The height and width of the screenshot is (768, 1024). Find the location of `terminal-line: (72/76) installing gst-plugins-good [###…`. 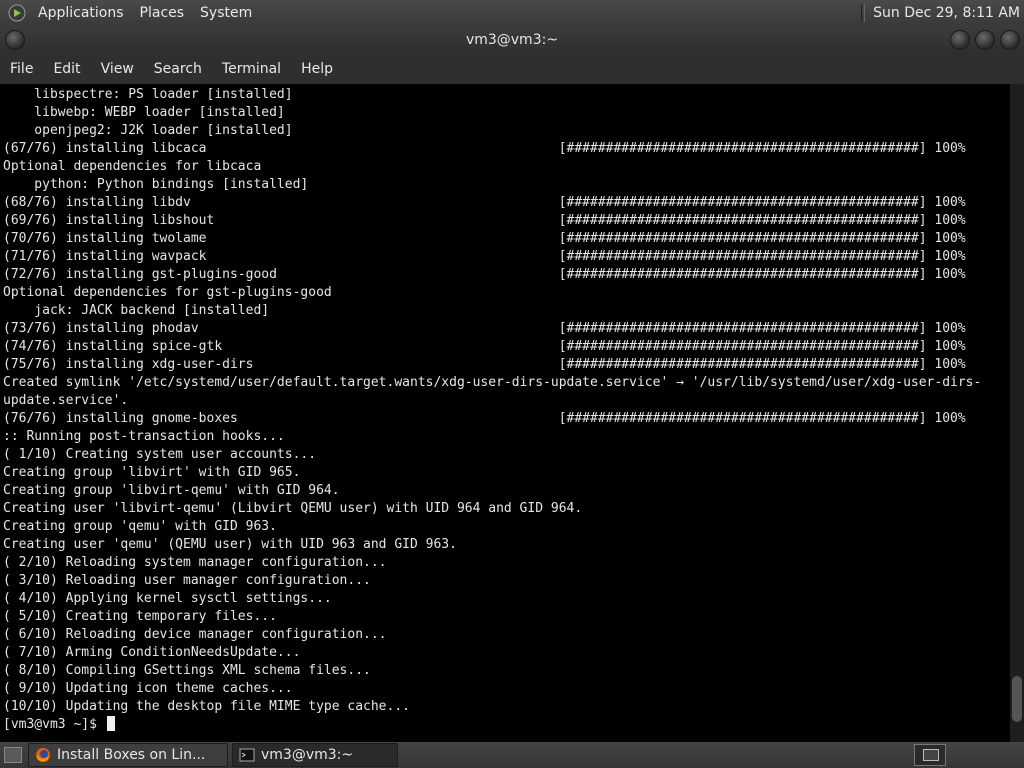

terminal-line: (72/76) installing gst-plugins-good [###… is located at coordinates (484, 274).